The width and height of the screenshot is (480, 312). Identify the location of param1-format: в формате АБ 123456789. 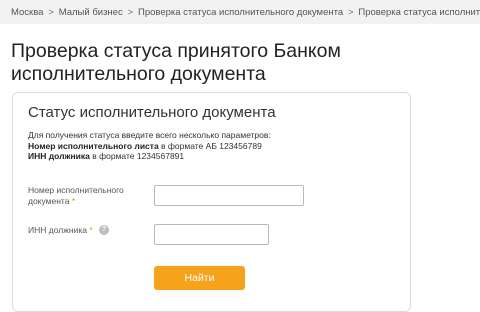
(210, 145).